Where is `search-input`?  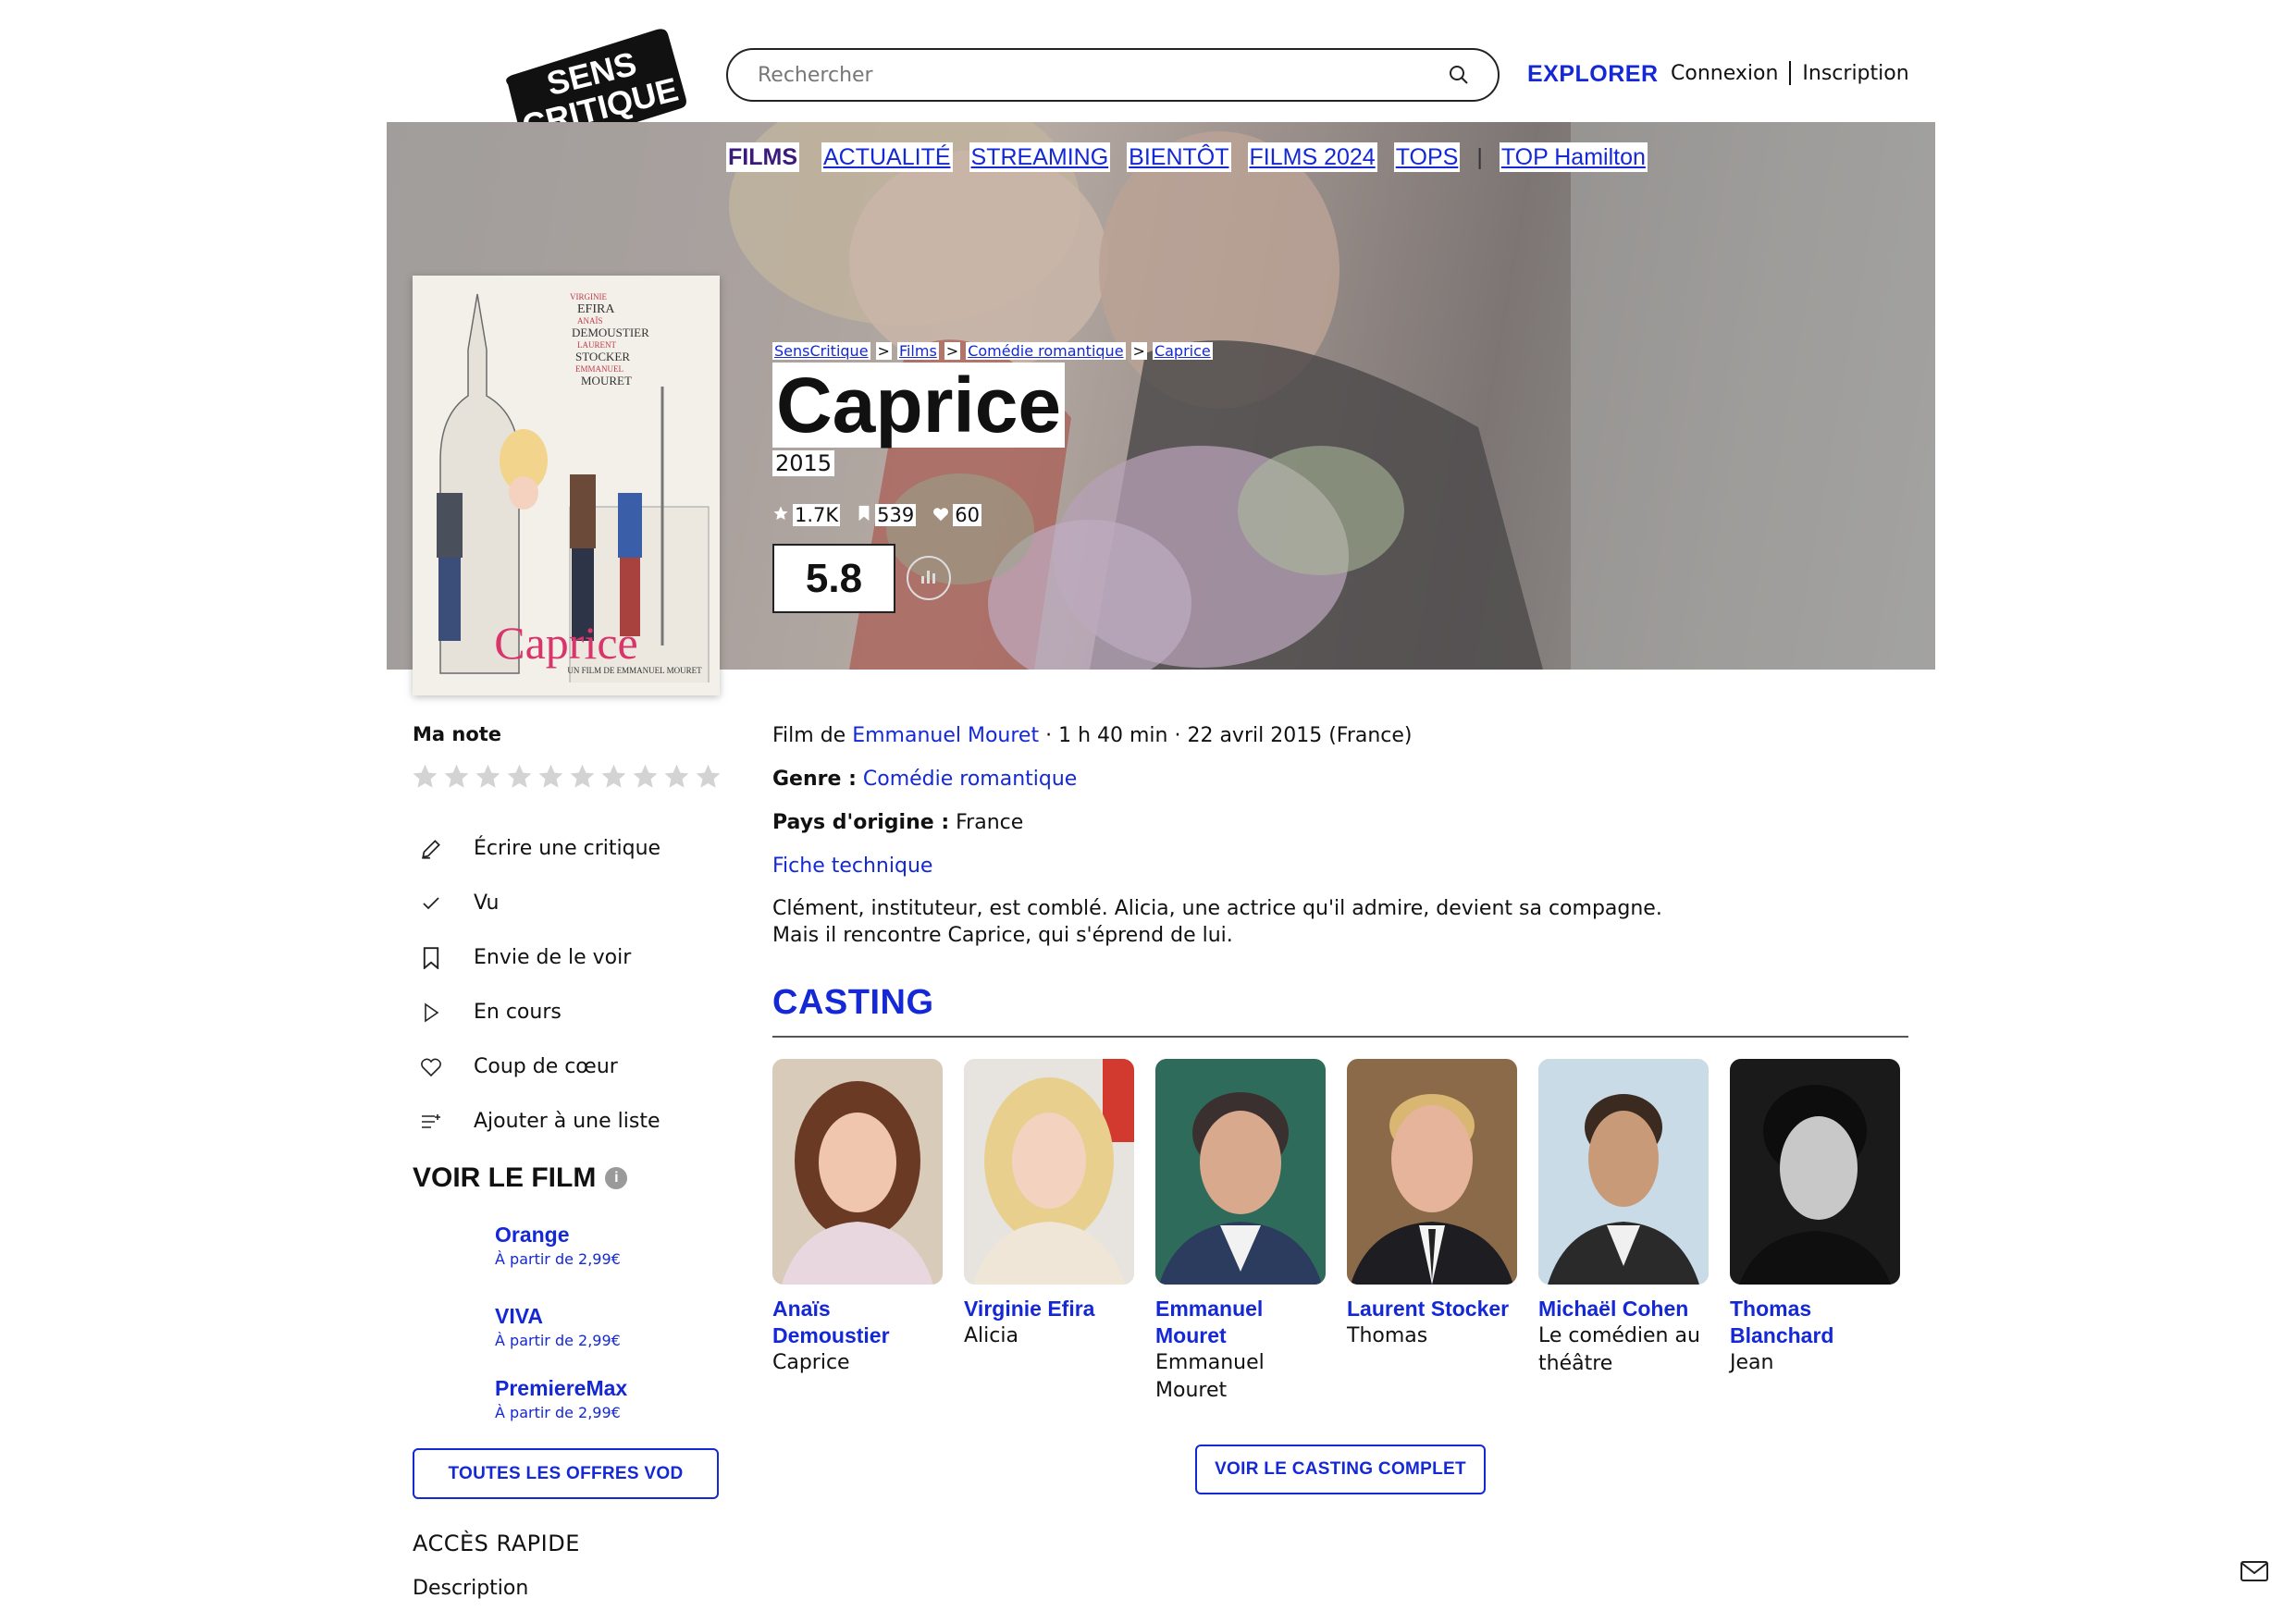
search-input is located at coordinates (1102, 75).